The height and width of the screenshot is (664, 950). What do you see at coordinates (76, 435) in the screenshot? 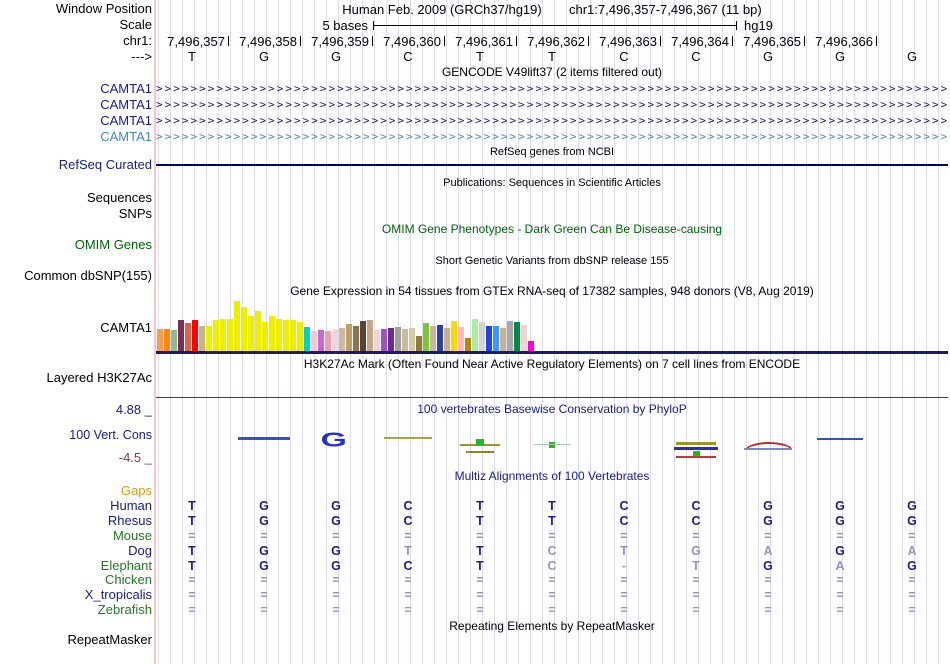
I see `vert-cons-label: 100 Vert. Cons` at bounding box center [76, 435].